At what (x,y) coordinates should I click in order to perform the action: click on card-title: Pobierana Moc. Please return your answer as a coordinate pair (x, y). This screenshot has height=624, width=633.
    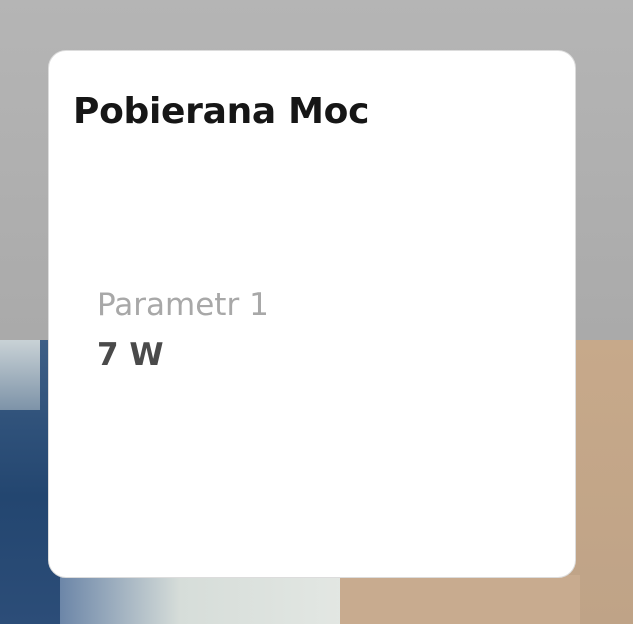
    Looking at the image, I should click on (221, 111).